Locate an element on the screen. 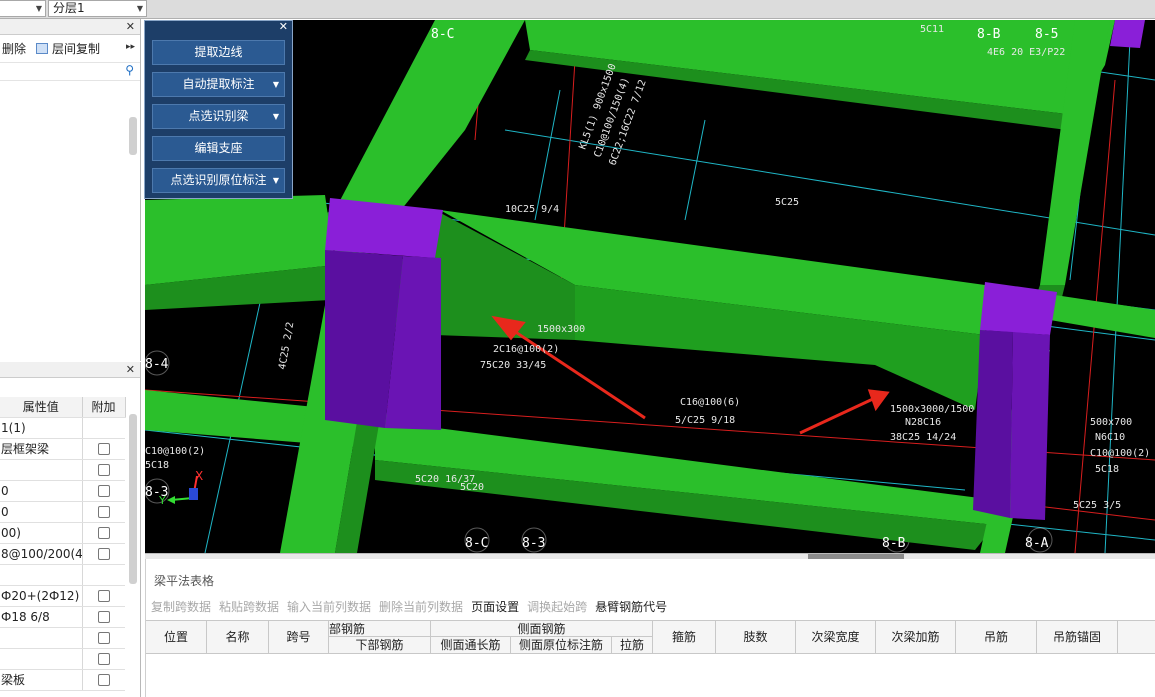  column-header-legs: 肢数 is located at coordinates (756, 637).